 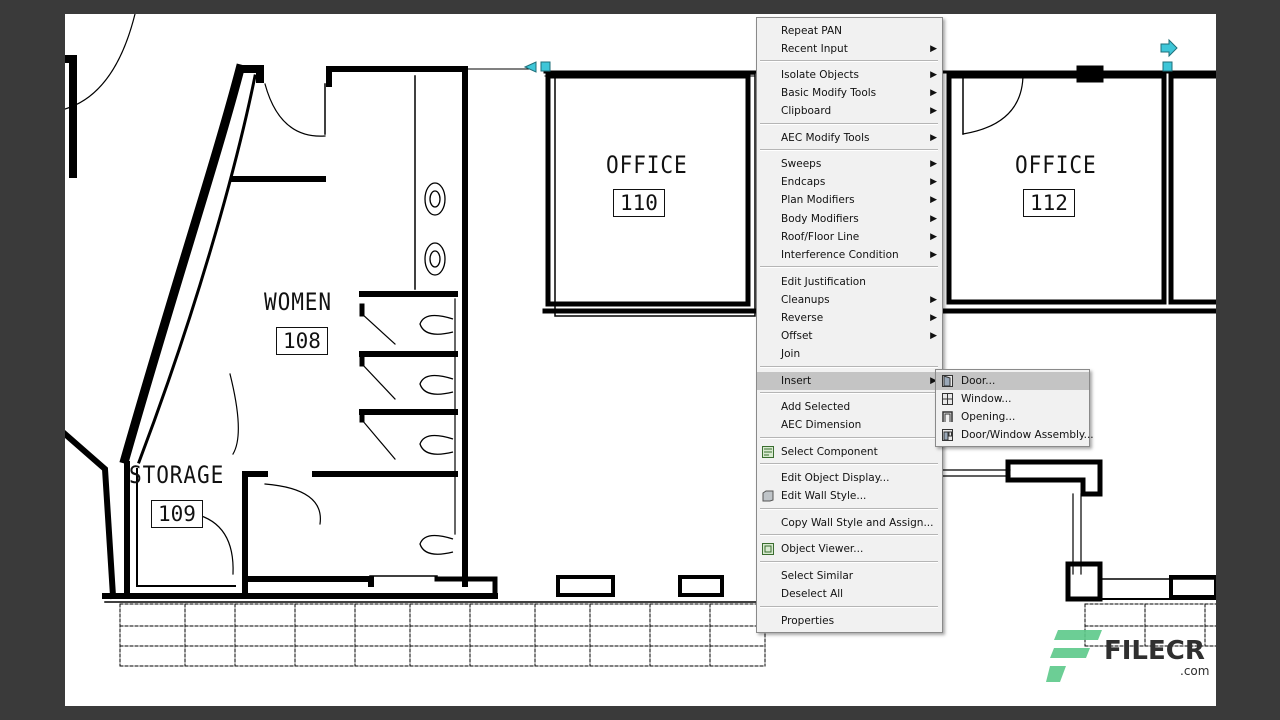 I want to click on menu-item-reverse: Reverse ▶, so click(x=849, y=318).